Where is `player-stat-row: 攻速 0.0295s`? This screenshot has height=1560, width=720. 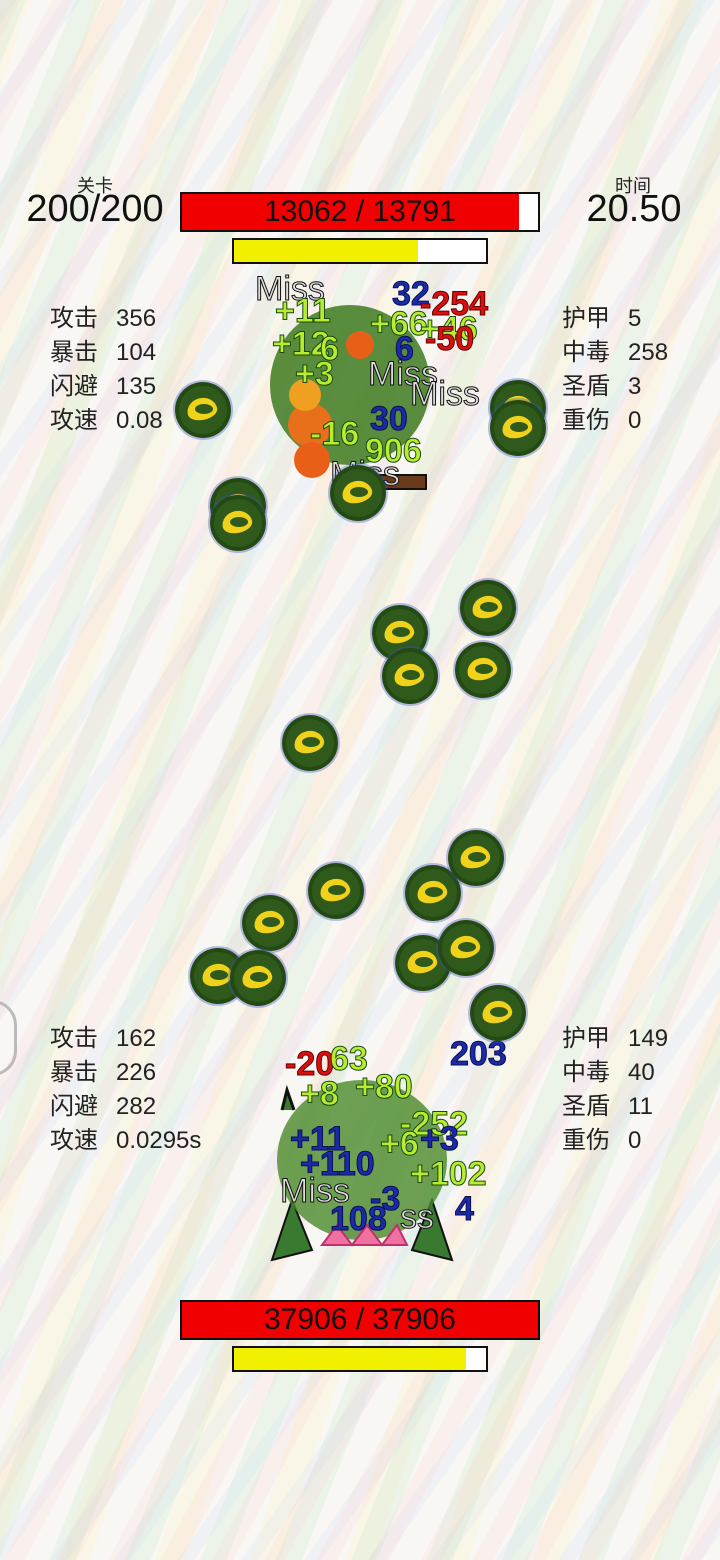
player-stat-row: 攻速 0.0295s is located at coordinates (125, 1141).